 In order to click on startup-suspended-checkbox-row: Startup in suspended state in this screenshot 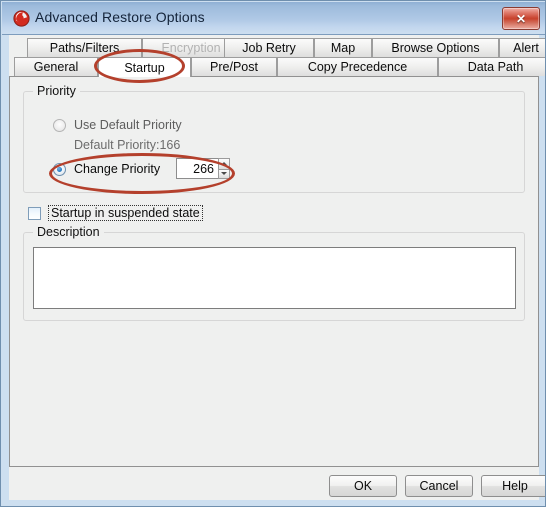, I will do `click(115, 213)`.